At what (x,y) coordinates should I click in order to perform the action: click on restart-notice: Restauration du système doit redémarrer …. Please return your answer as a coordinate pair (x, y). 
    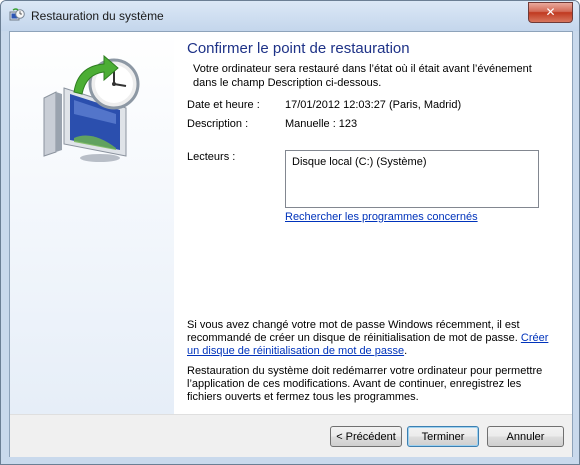
    Looking at the image, I should click on (365, 384).